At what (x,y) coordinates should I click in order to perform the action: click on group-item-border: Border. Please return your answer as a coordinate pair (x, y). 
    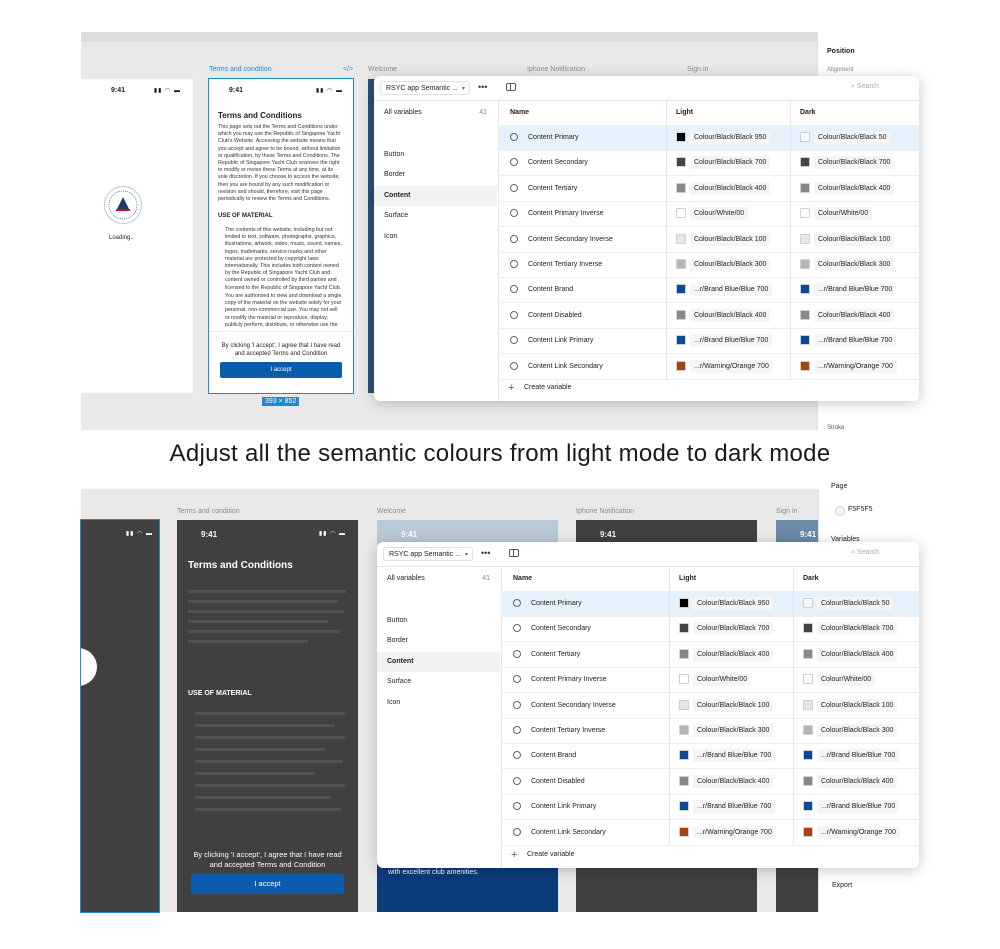
    Looking at the image, I should click on (435, 175).